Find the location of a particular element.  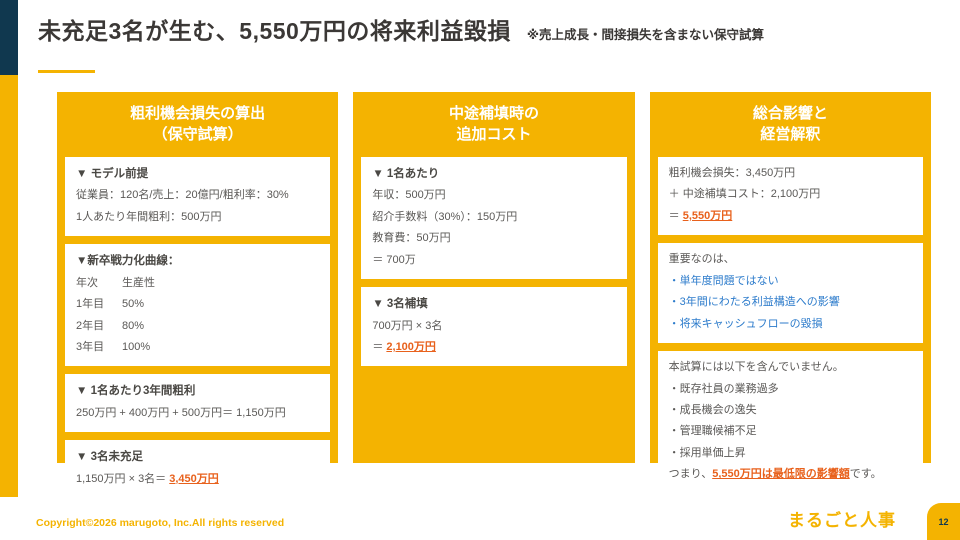

table-header-year: 年次 is located at coordinates (87, 282).